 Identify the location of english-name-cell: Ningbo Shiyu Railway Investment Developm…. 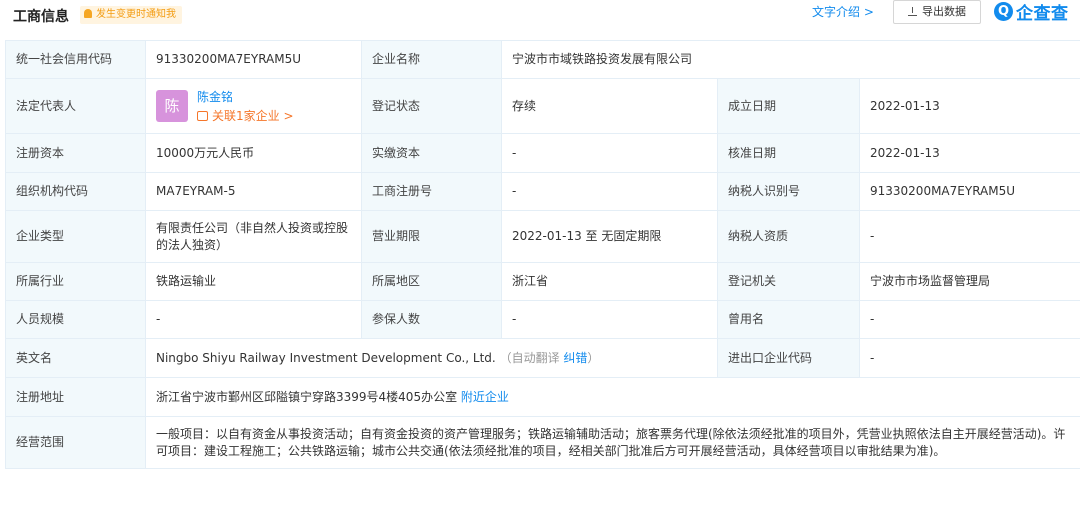
(431, 358).